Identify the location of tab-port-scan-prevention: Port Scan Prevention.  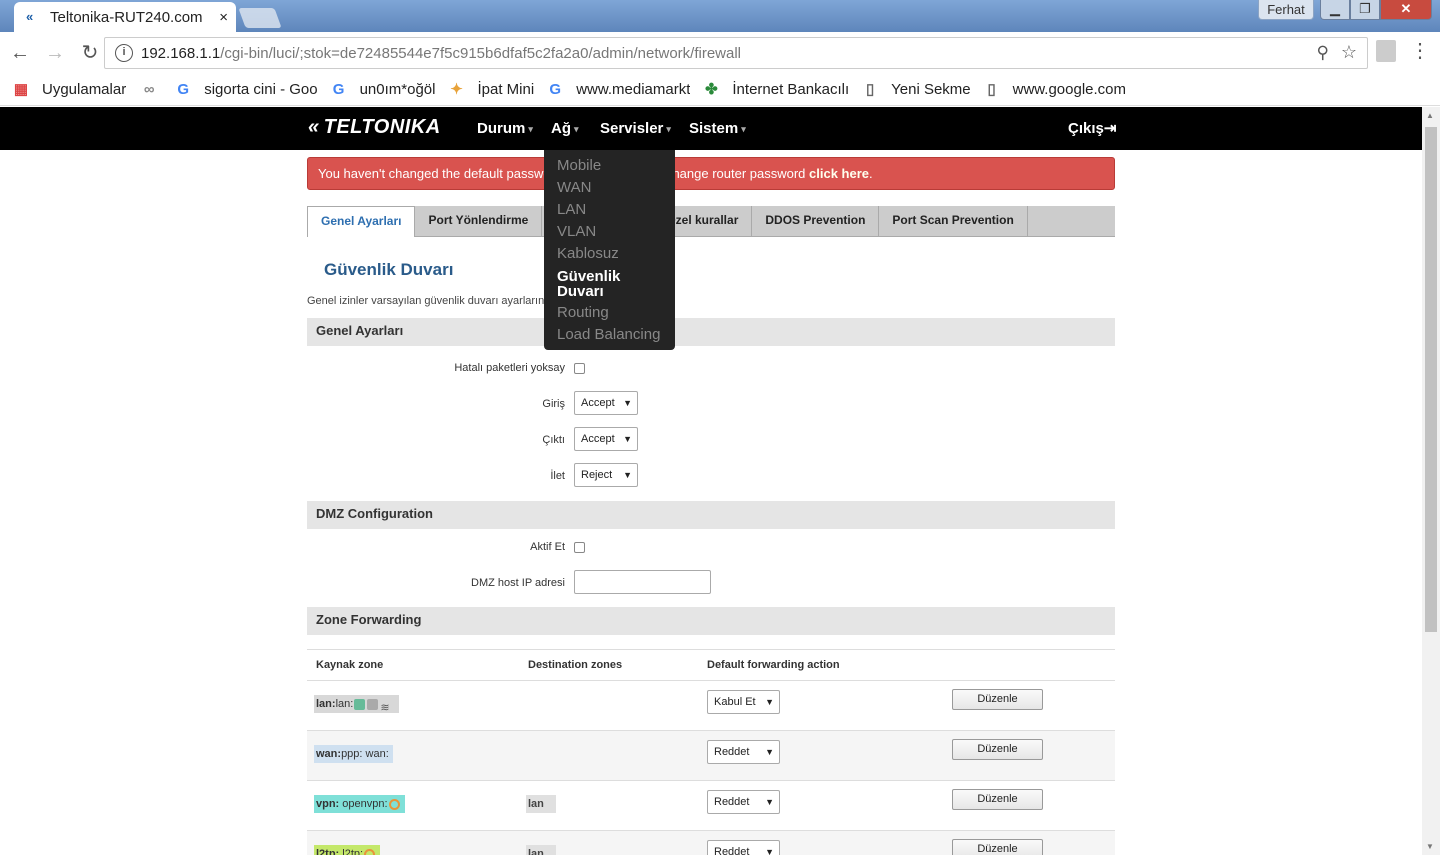
(953, 221).